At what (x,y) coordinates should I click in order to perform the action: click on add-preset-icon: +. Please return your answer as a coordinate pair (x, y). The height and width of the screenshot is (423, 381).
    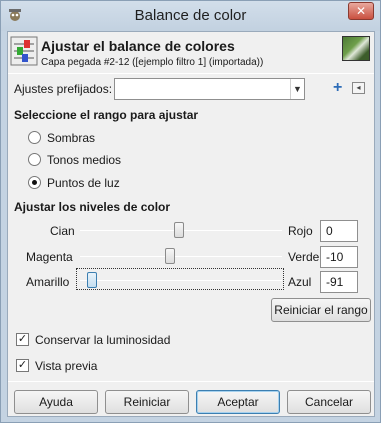
    Looking at the image, I should click on (337, 88).